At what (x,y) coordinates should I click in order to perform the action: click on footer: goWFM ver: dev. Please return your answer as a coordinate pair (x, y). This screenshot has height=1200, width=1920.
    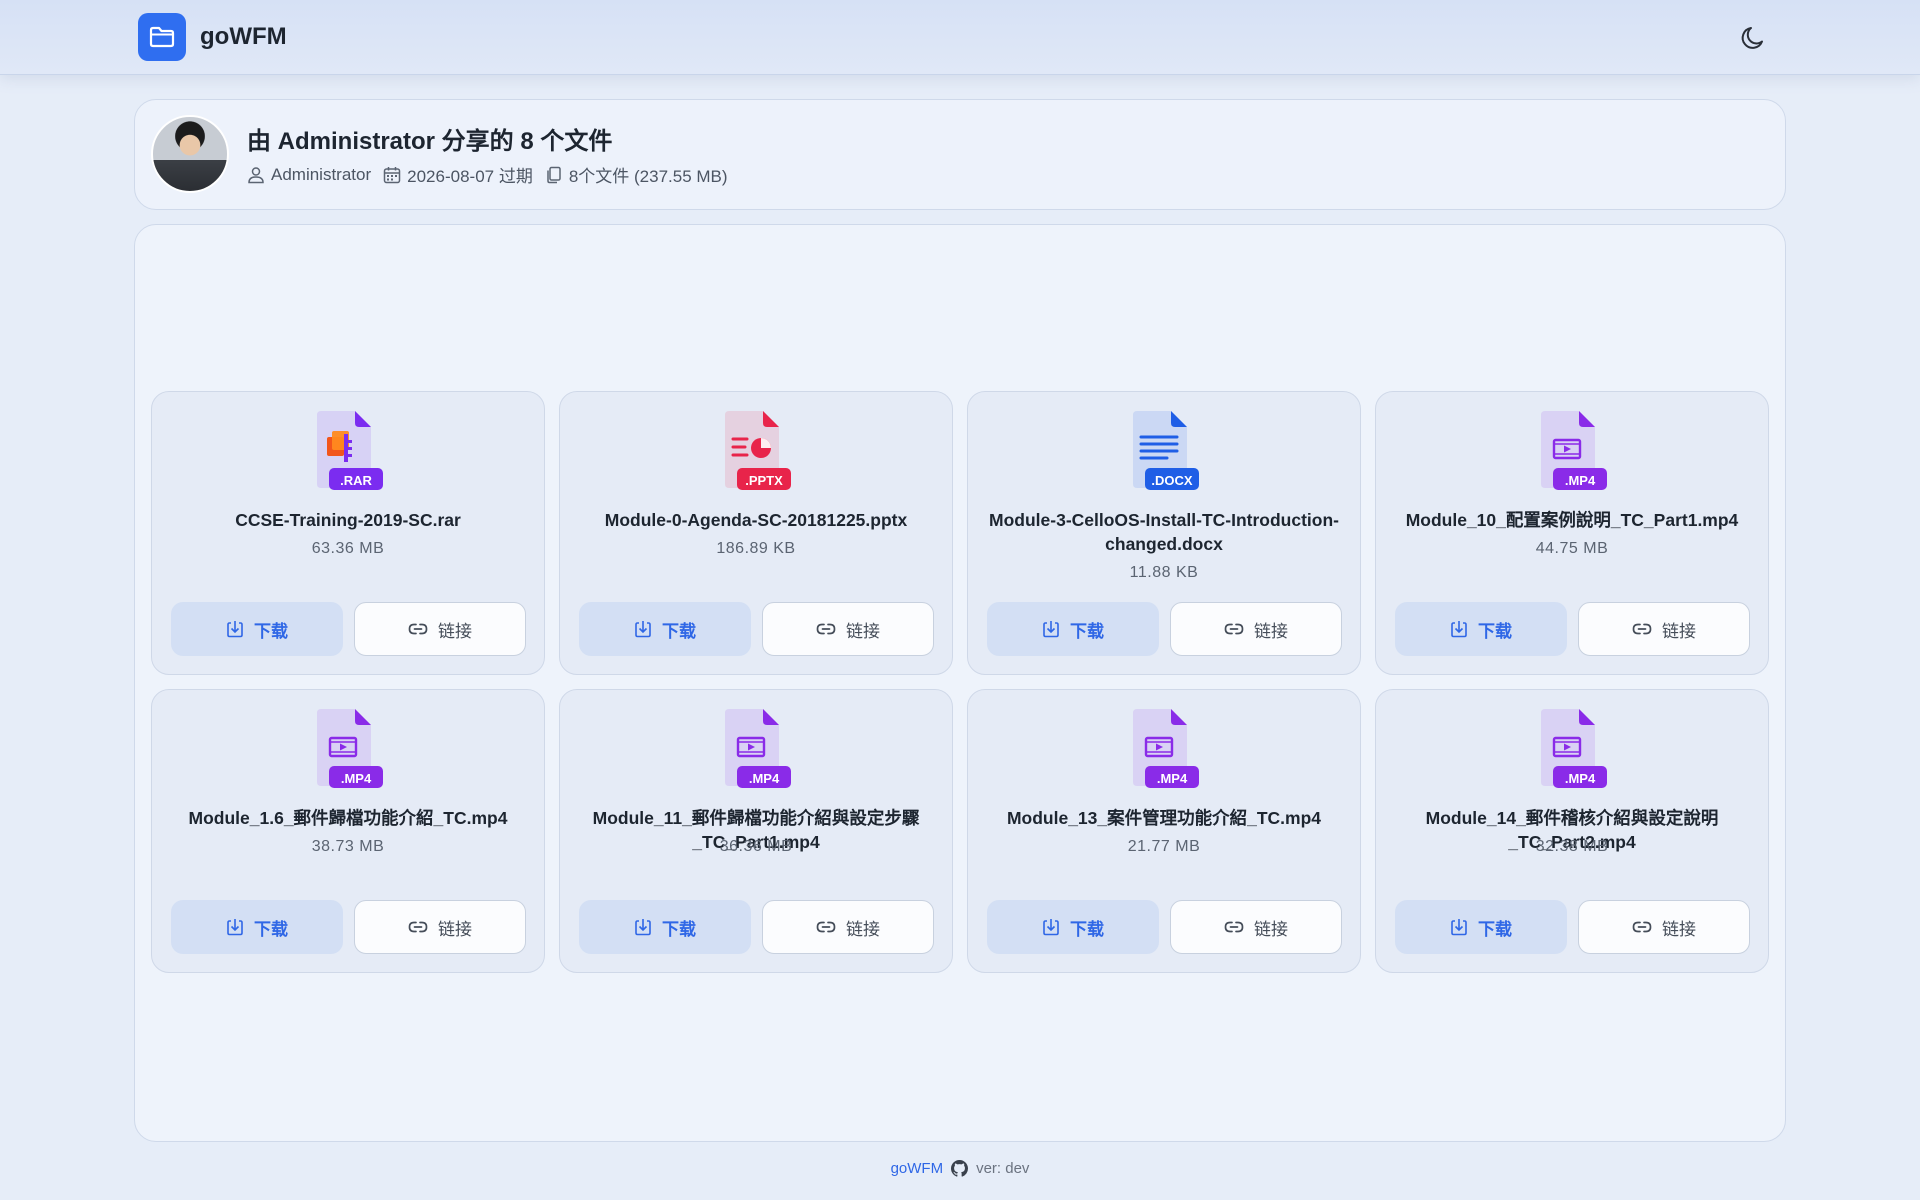
    Looking at the image, I should click on (960, 1168).